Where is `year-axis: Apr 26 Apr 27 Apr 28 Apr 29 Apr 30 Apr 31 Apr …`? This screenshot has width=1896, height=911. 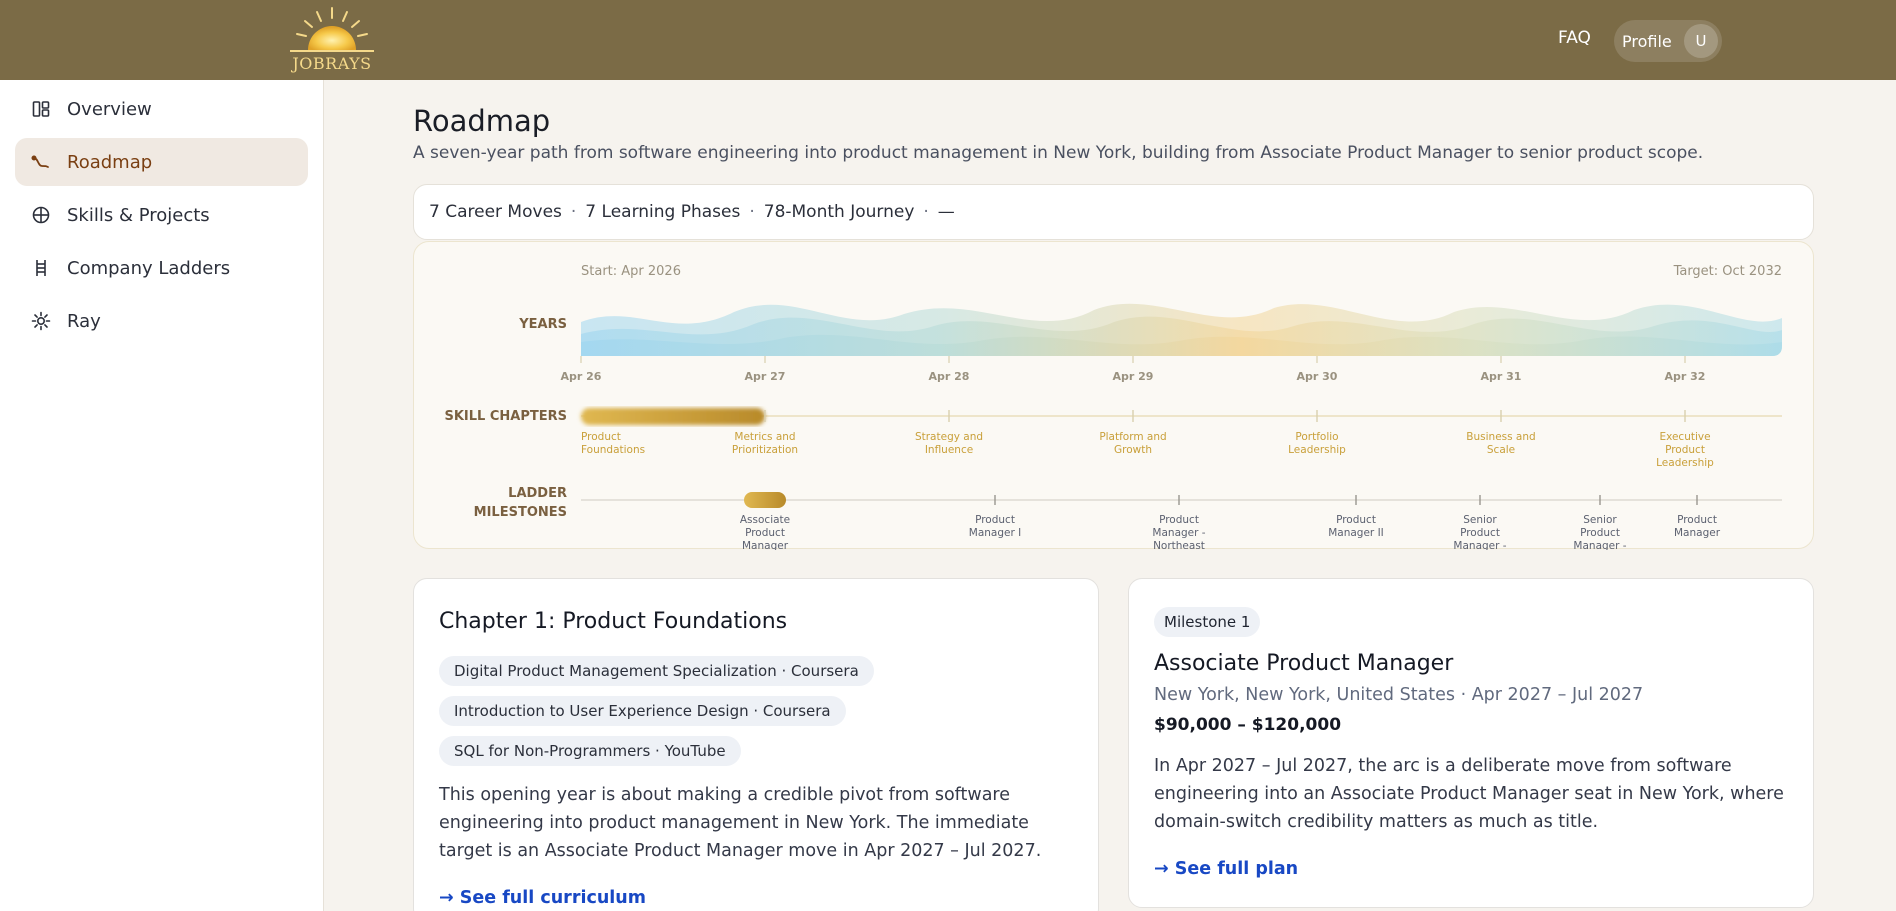
year-axis: Apr 26 Apr 27 Apr 28 Apr 29 Apr 30 Apr 31 Apr … is located at coordinates (1133, 369).